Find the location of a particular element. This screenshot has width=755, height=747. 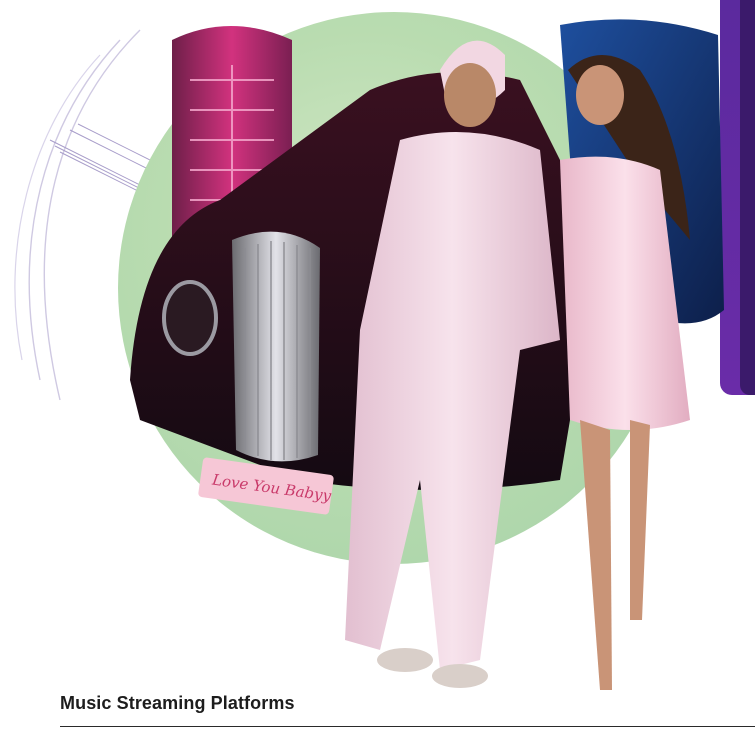

section-title: Music Streaming Platforms is located at coordinates (177, 703).